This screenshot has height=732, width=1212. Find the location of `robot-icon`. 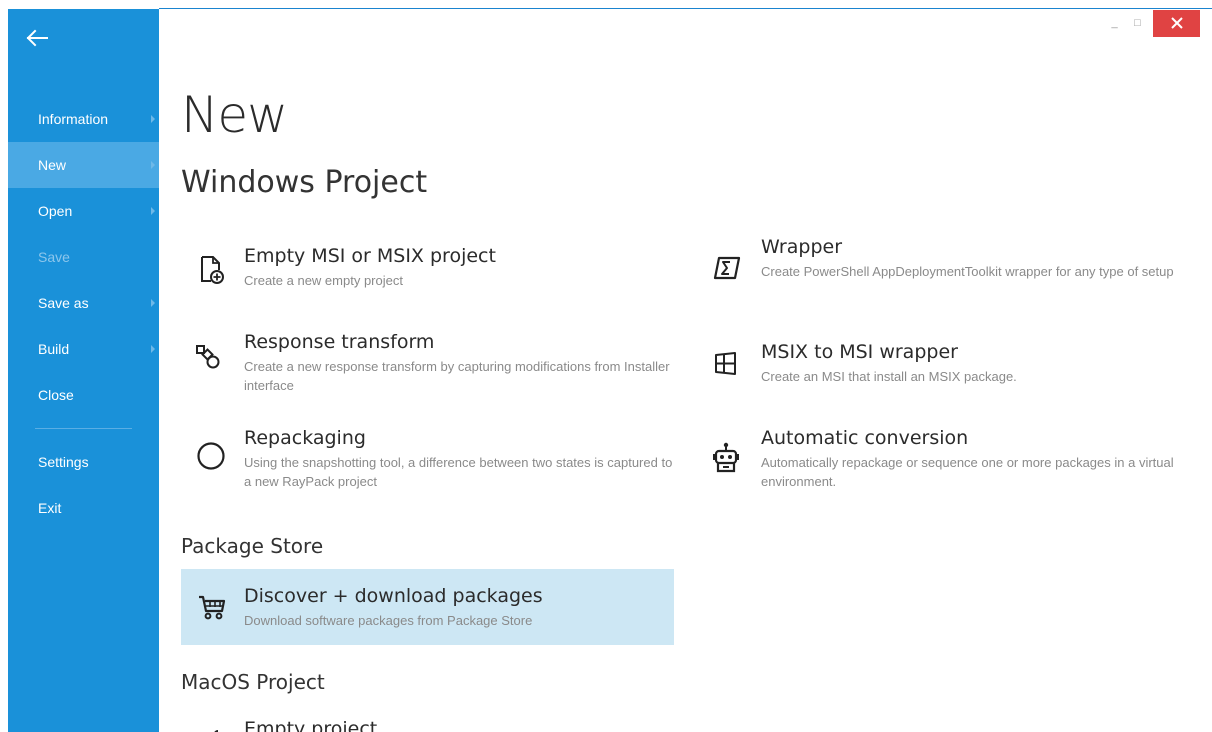

robot-icon is located at coordinates (726, 457).